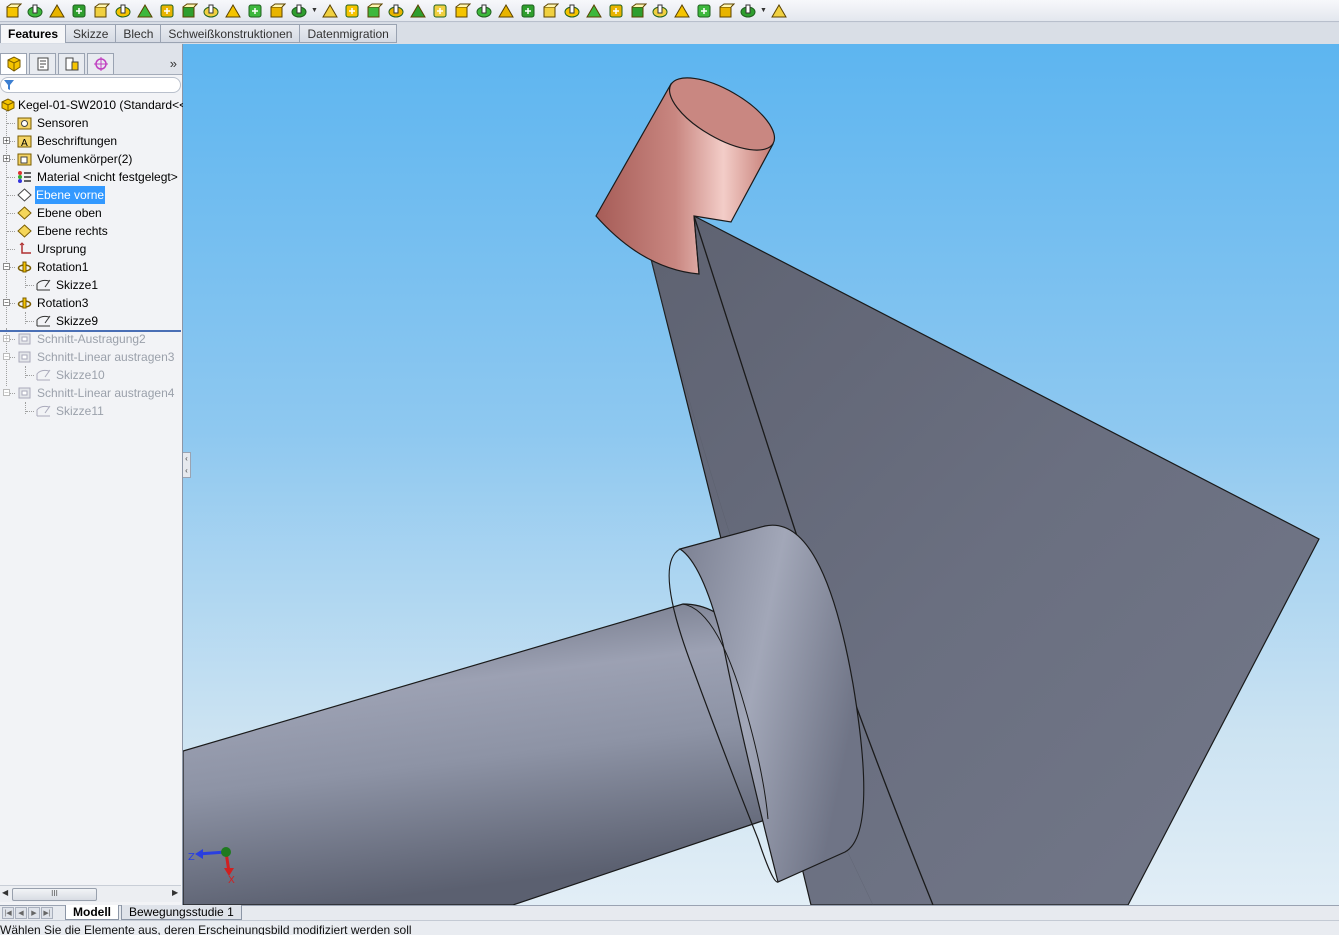 The height and width of the screenshot is (935, 1339). Describe the element at coordinates (91, 339) in the screenshot. I see `tree-item-schnitt-austragung2: + Schnitt-Austragung2` at that location.